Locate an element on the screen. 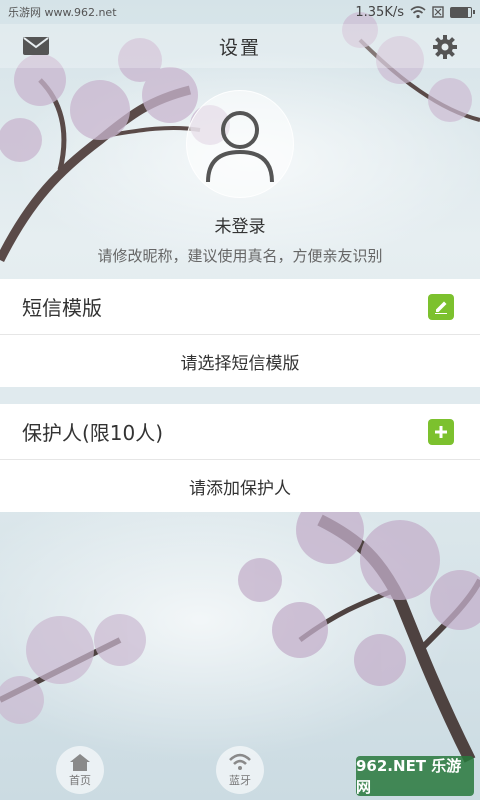 Image resolution: width=480 pixels, height=800 pixels. site-watermark: 962.NET 乐游网 is located at coordinates (415, 776).